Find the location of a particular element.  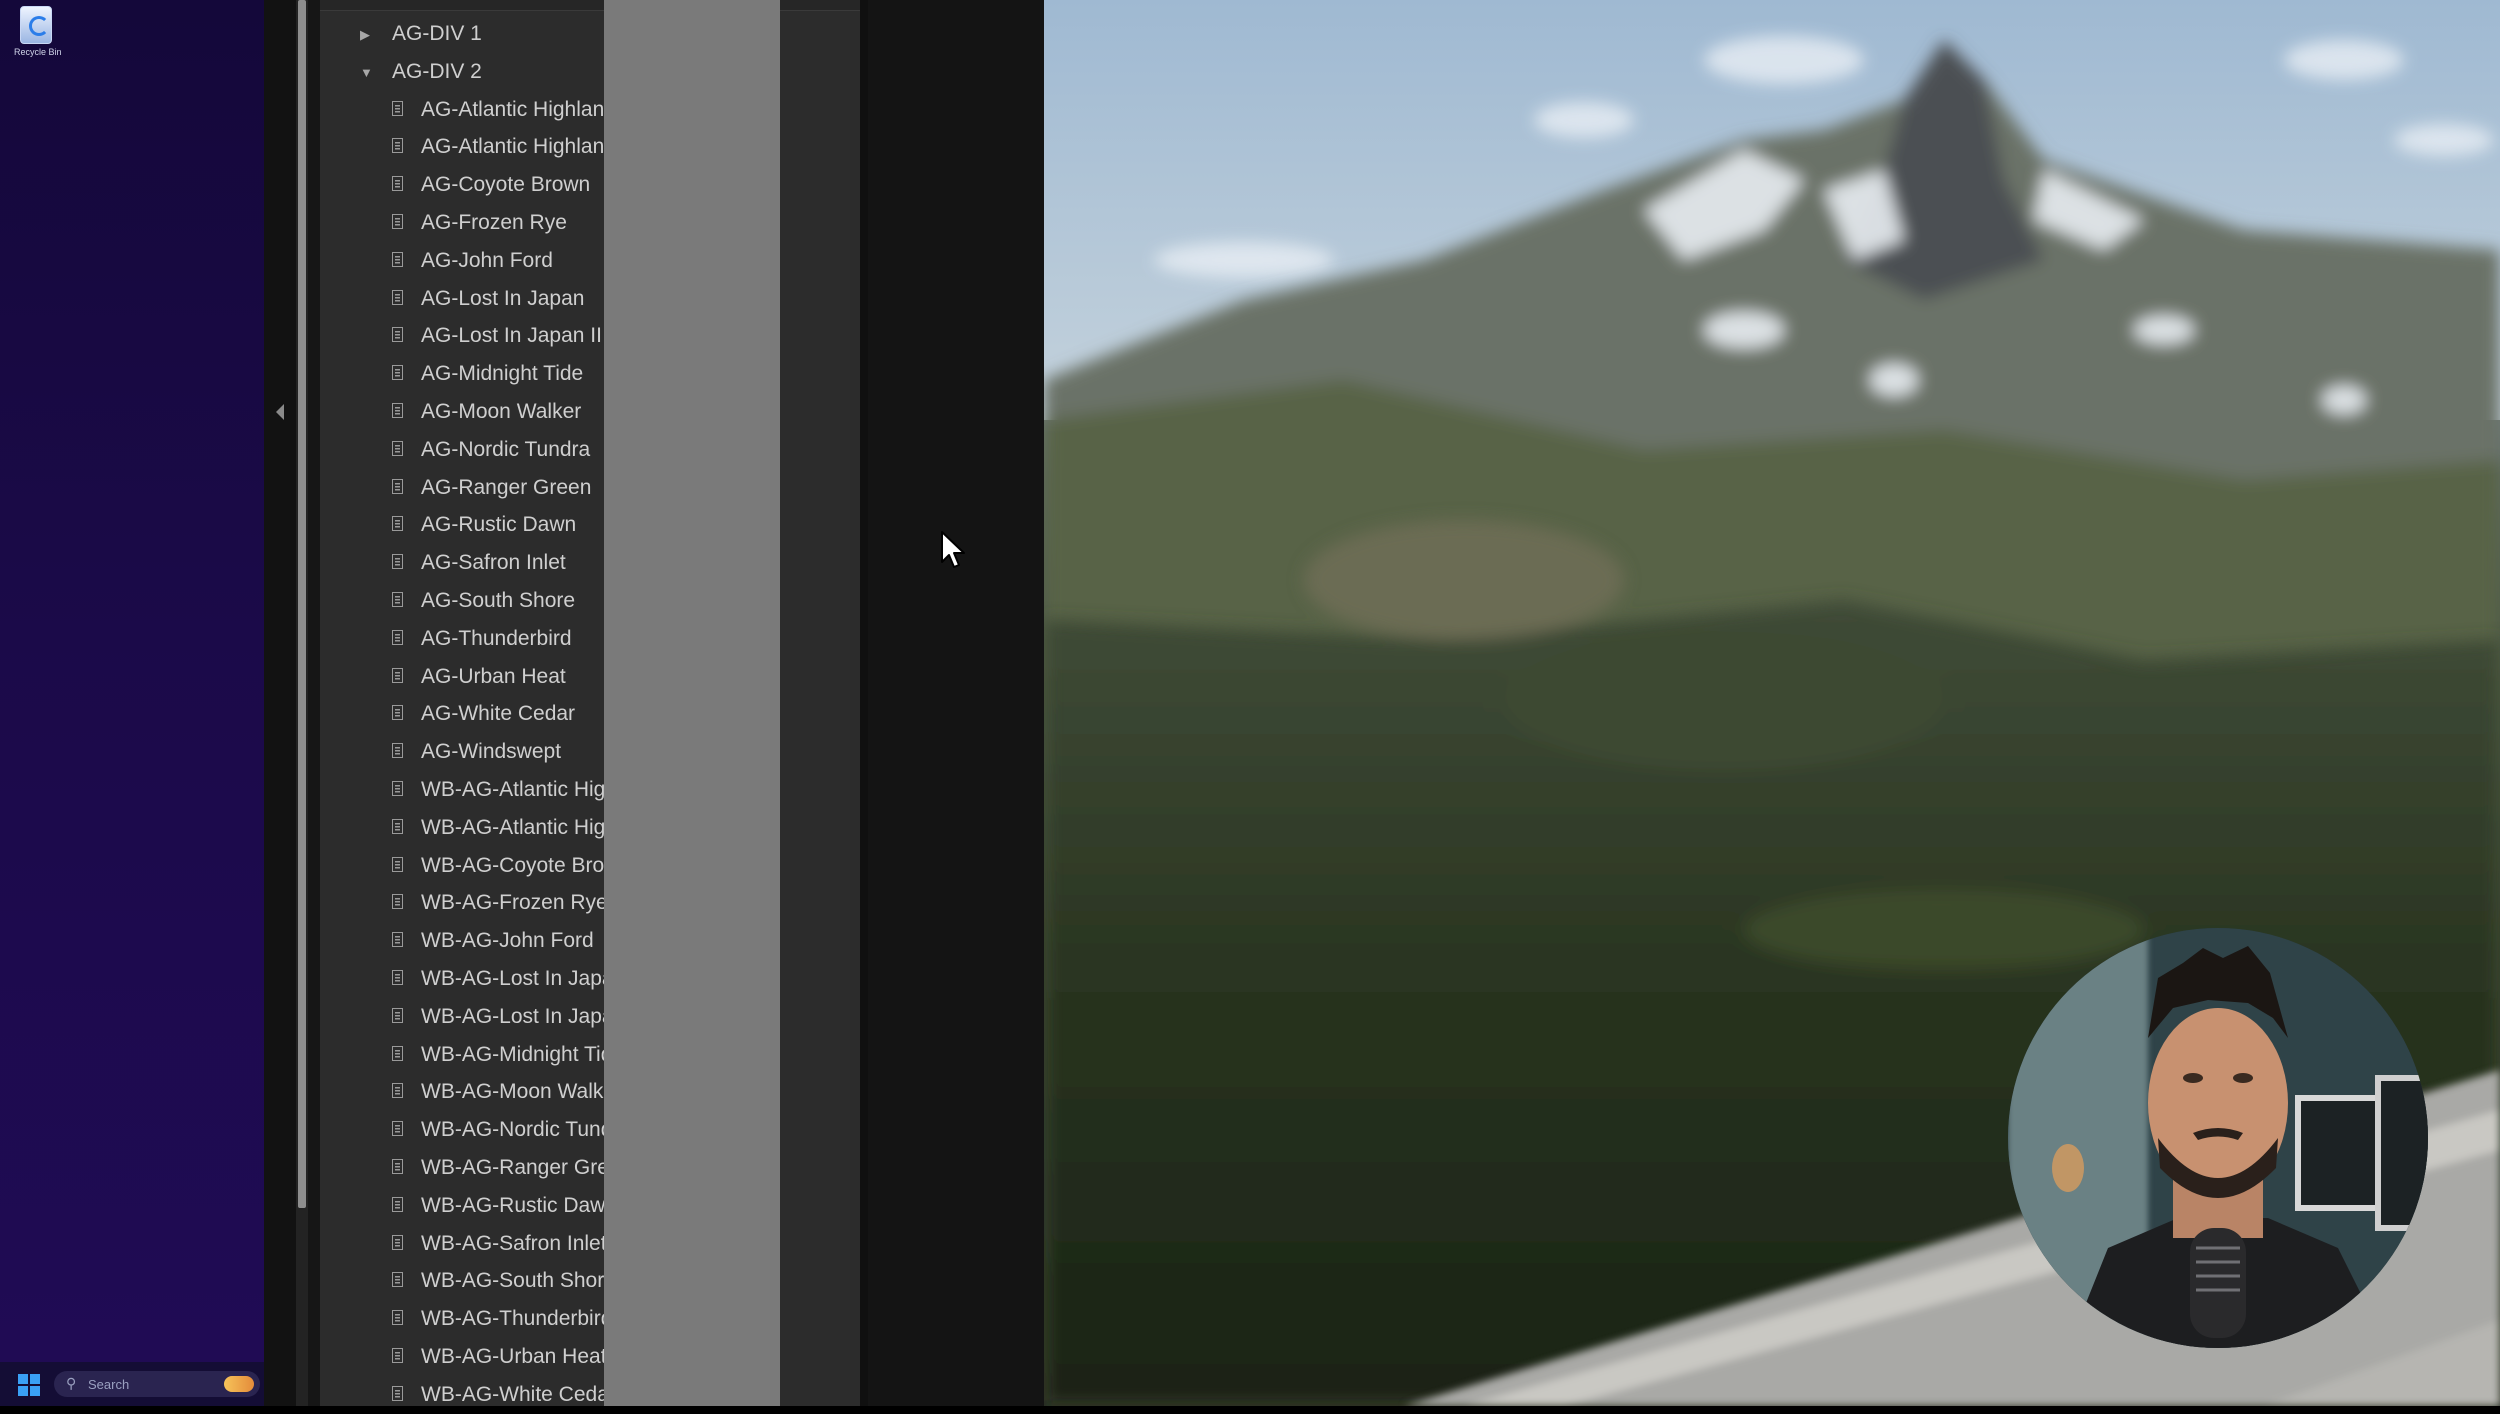

preset-label: WB-AG-Lost In Japan is located at coordinates (523, 978).